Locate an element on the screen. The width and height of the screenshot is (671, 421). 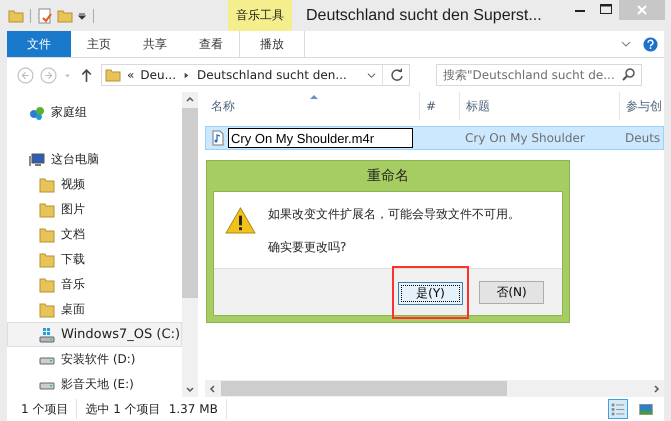
computer-icon is located at coordinates (37, 160).